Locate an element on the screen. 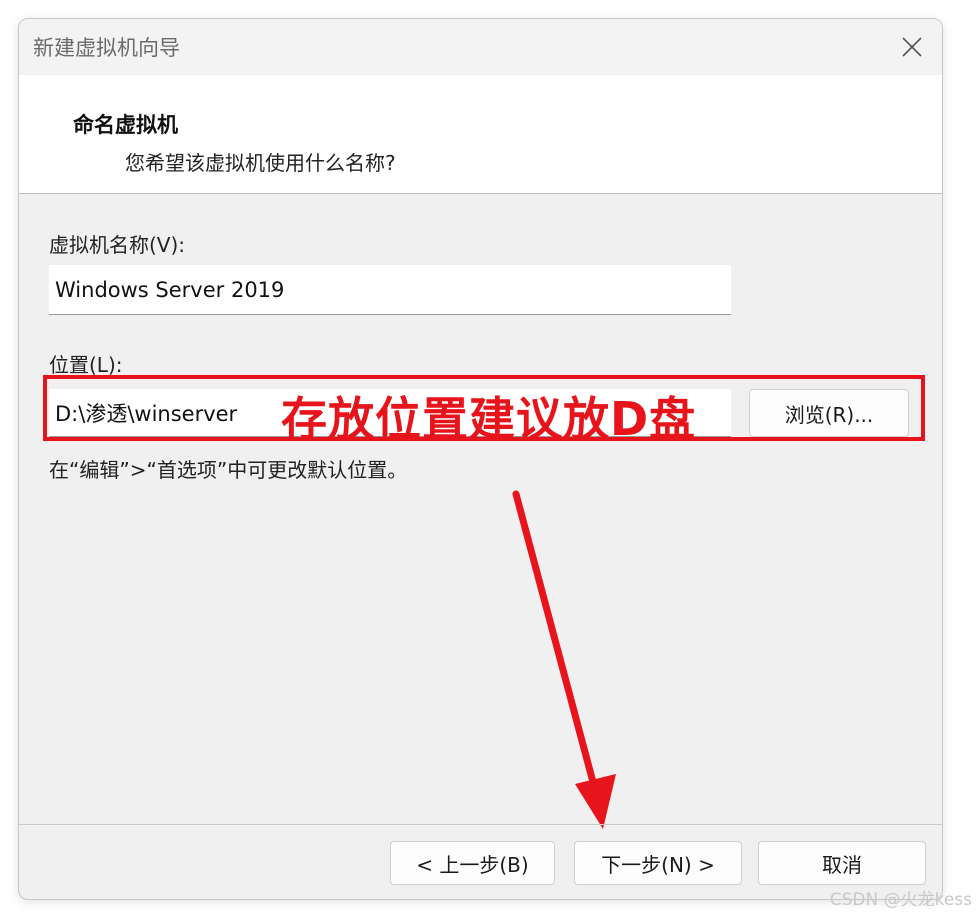 This screenshot has height=912, width=978. vm-name-label: 虚拟机名称(V): is located at coordinates (117, 245).